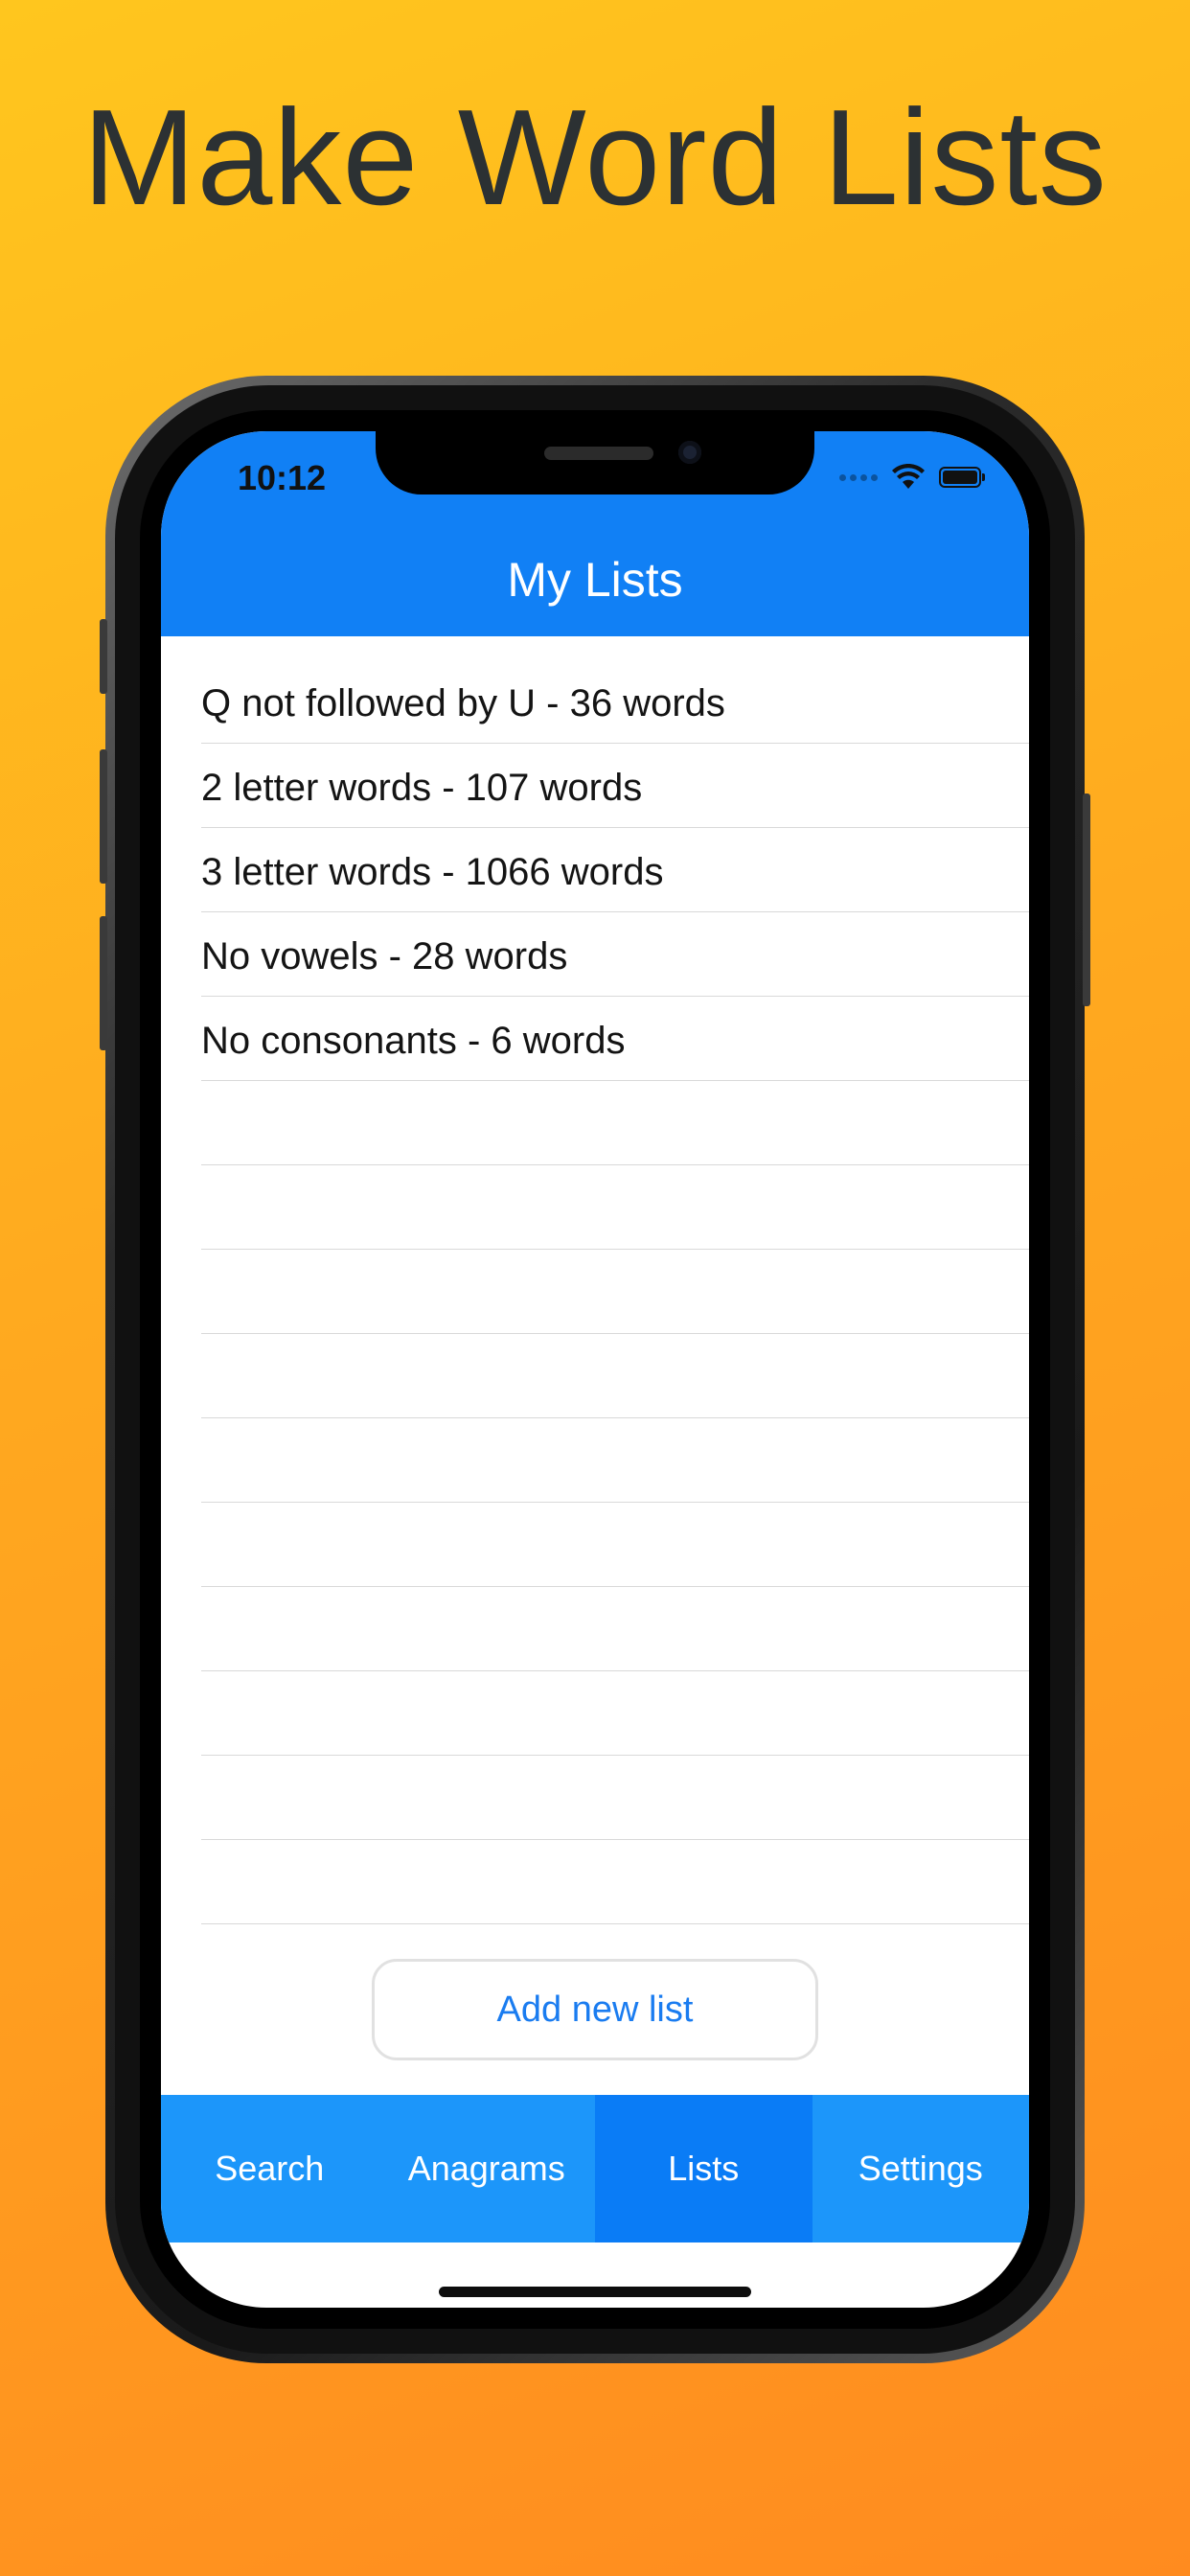  I want to click on tab-bar: Search Anagrams Lists Settings, so click(595, 2168).